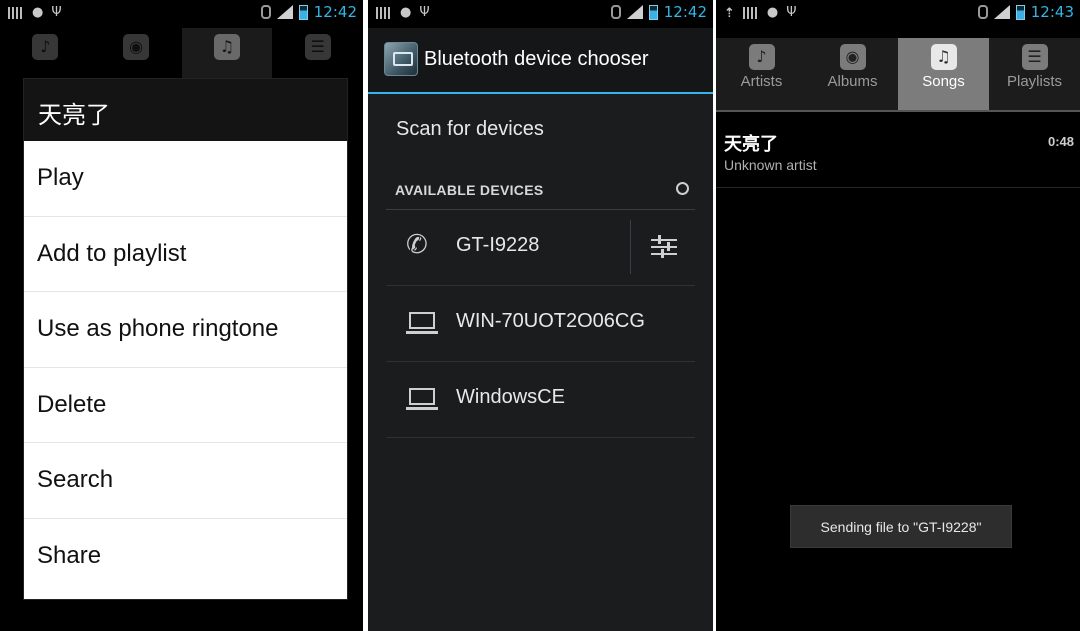  I want to click on song-duration: 0:48, so click(1060, 141).